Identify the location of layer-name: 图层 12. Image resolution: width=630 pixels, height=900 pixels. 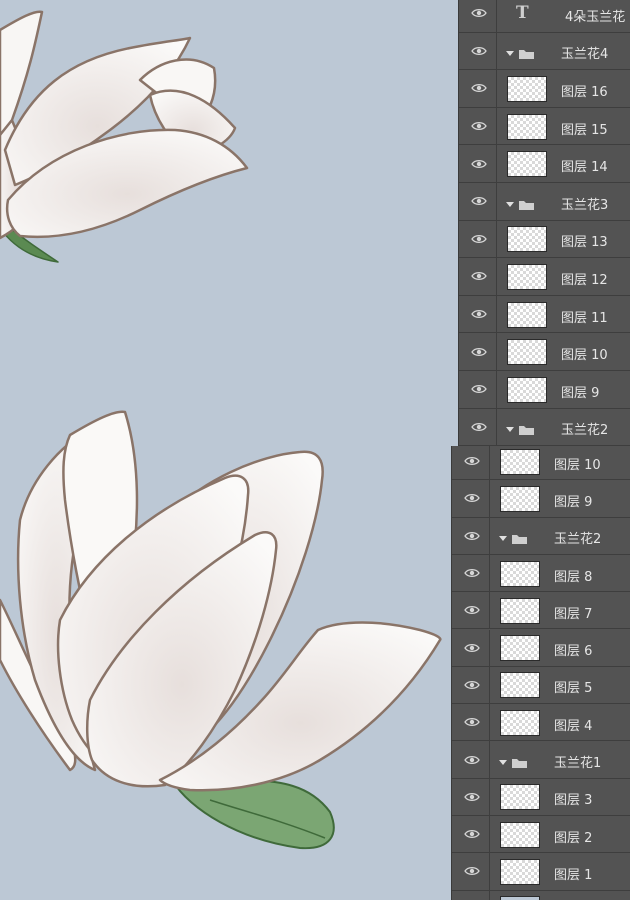
(584, 280).